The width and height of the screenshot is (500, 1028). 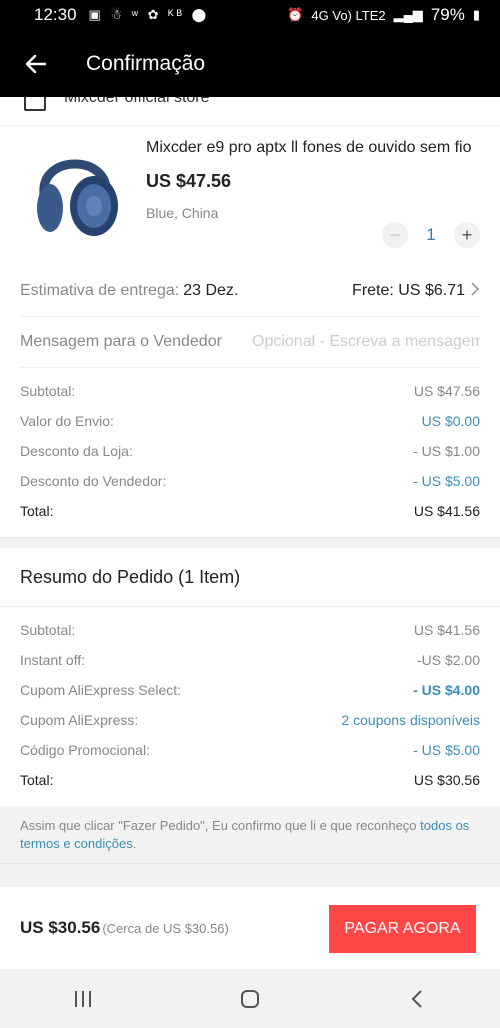 What do you see at coordinates (134, 843) in the screenshot?
I see `terms-end: .` at bounding box center [134, 843].